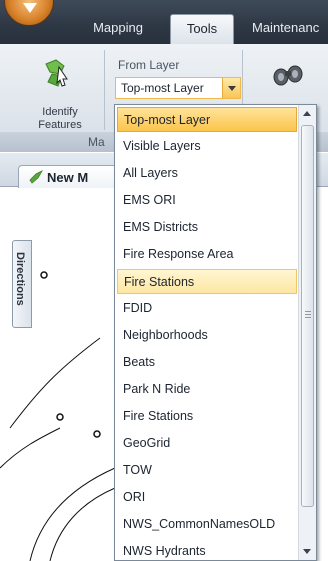 This screenshot has width=328, height=561. Describe the element at coordinates (149, 65) in the screenshot. I see `from-layer-label: From Layer` at that location.